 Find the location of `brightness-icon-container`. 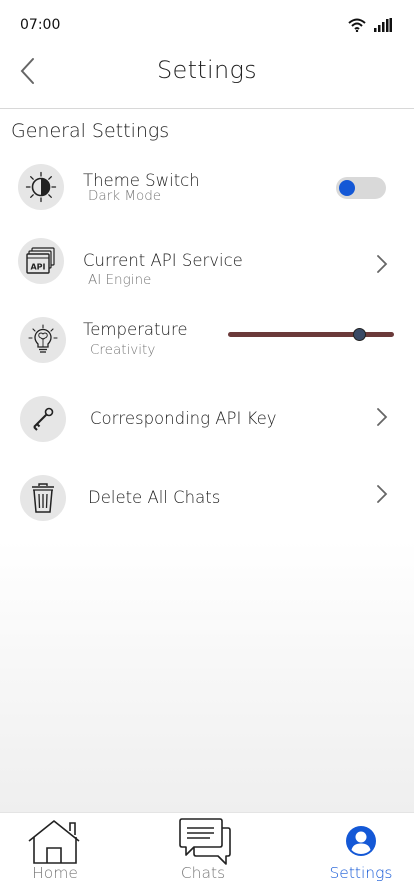

brightness-icon-container is located at coordinates (41, 187).